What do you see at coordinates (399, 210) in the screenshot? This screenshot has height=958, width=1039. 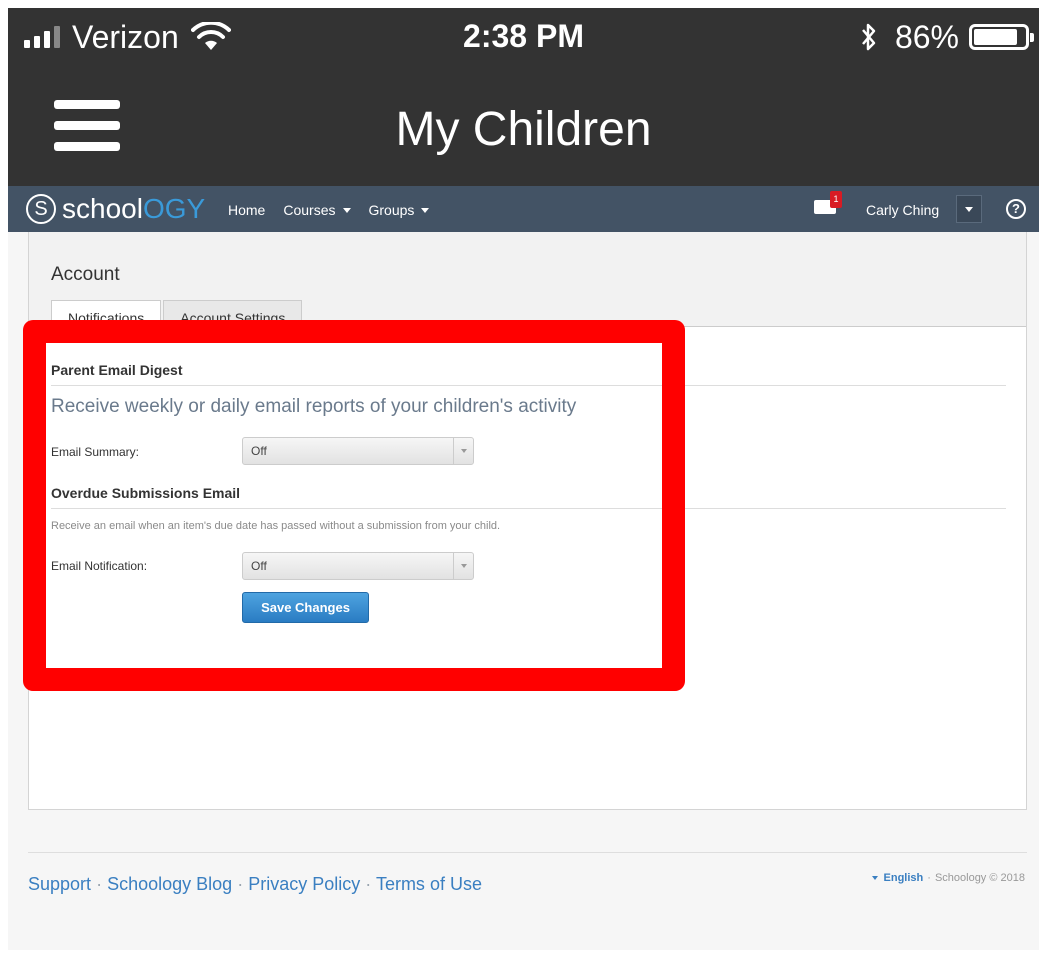 I see `nav-groups: Groups` at bounding box center [399, 210].